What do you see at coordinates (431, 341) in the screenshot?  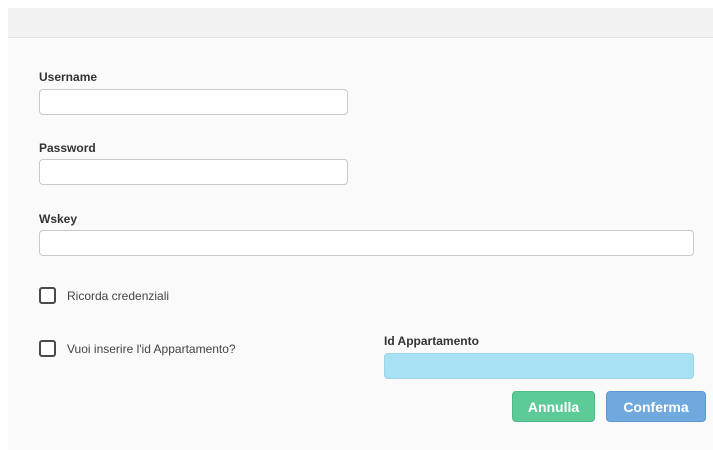 I see `apartment-id-label: Id Appartamento` at bounding box center [431, 341].